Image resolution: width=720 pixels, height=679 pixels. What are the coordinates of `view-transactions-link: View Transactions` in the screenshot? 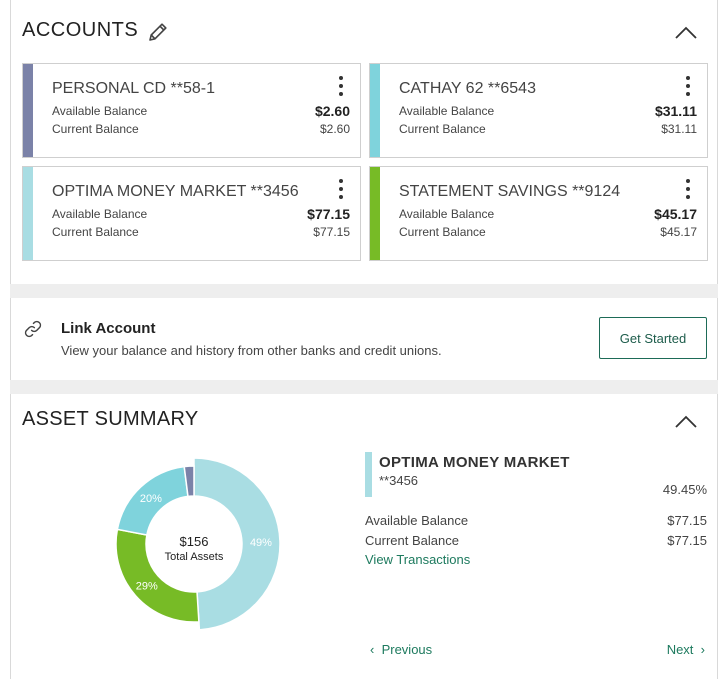 It's located at (417, 559).